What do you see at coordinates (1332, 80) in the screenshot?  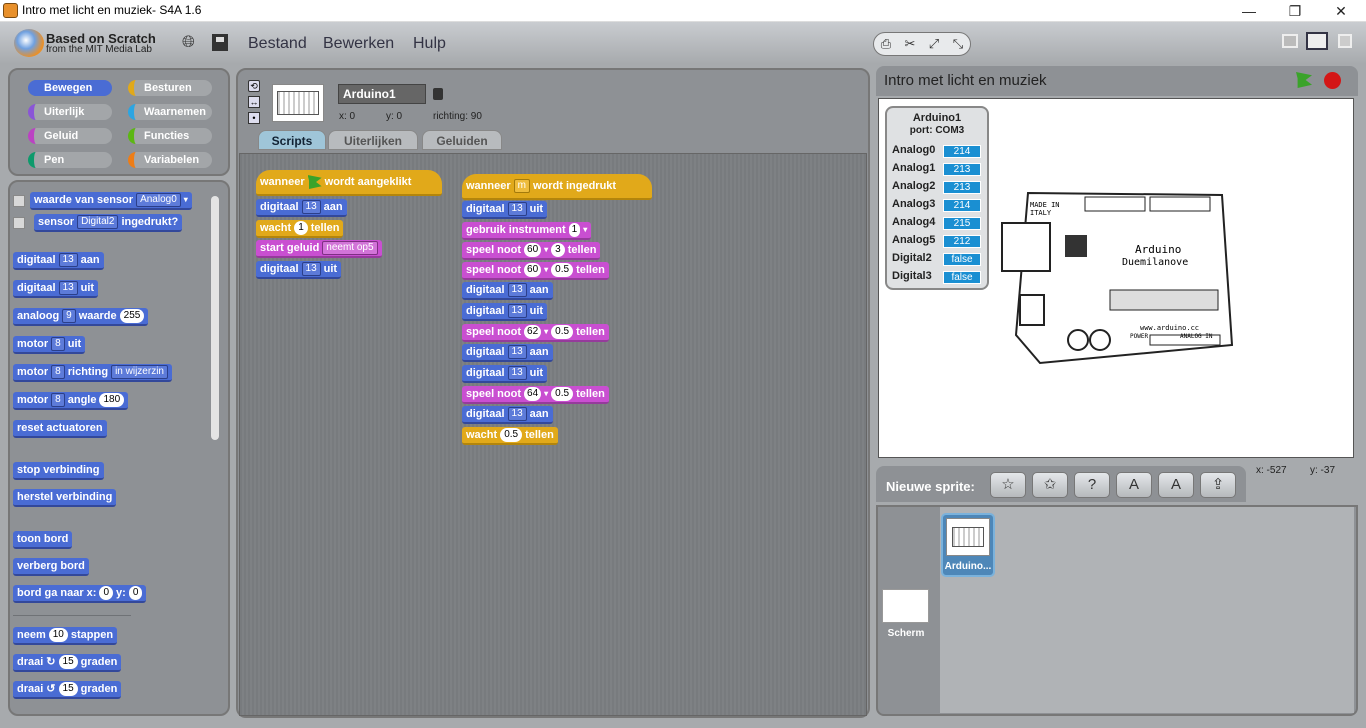 I see `stop-sign-icon` at bounding box center [1332, 80].